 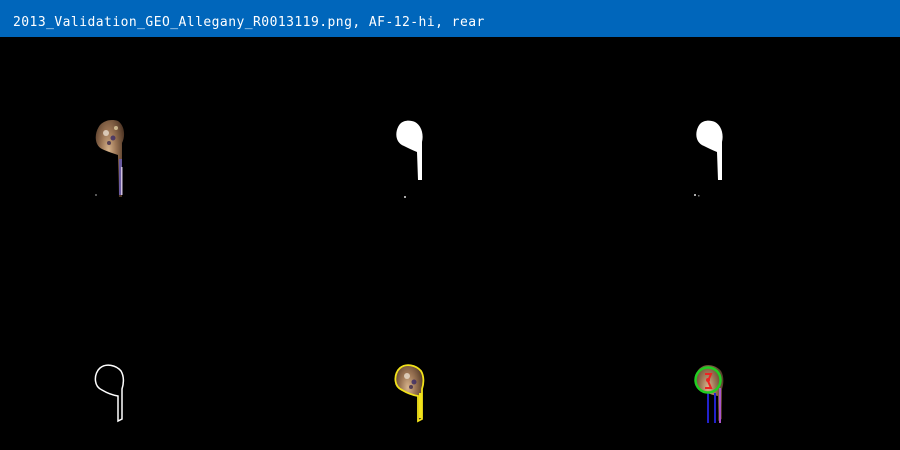 I want to click on tuber-photo-icon, so click(x=110, y=158).